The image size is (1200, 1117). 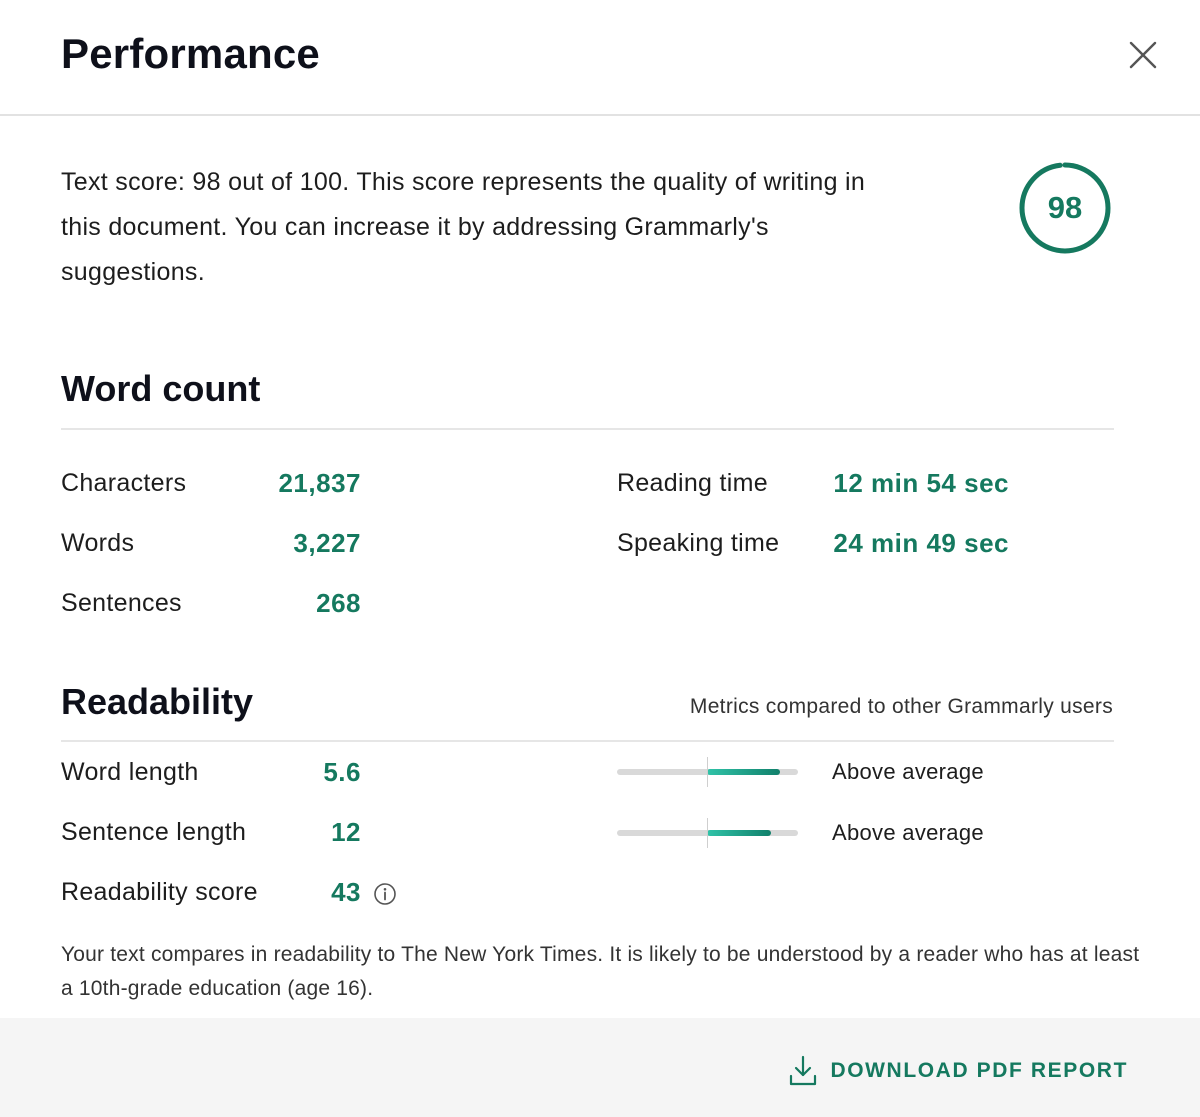 I want to click on word-length-bar-average-marker, so click(x=707, y=772).